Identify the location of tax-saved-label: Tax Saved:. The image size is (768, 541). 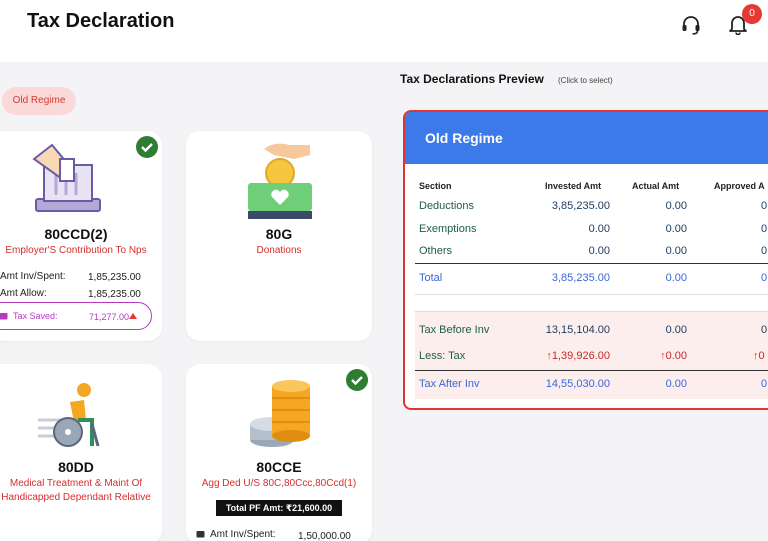
(35, 316).